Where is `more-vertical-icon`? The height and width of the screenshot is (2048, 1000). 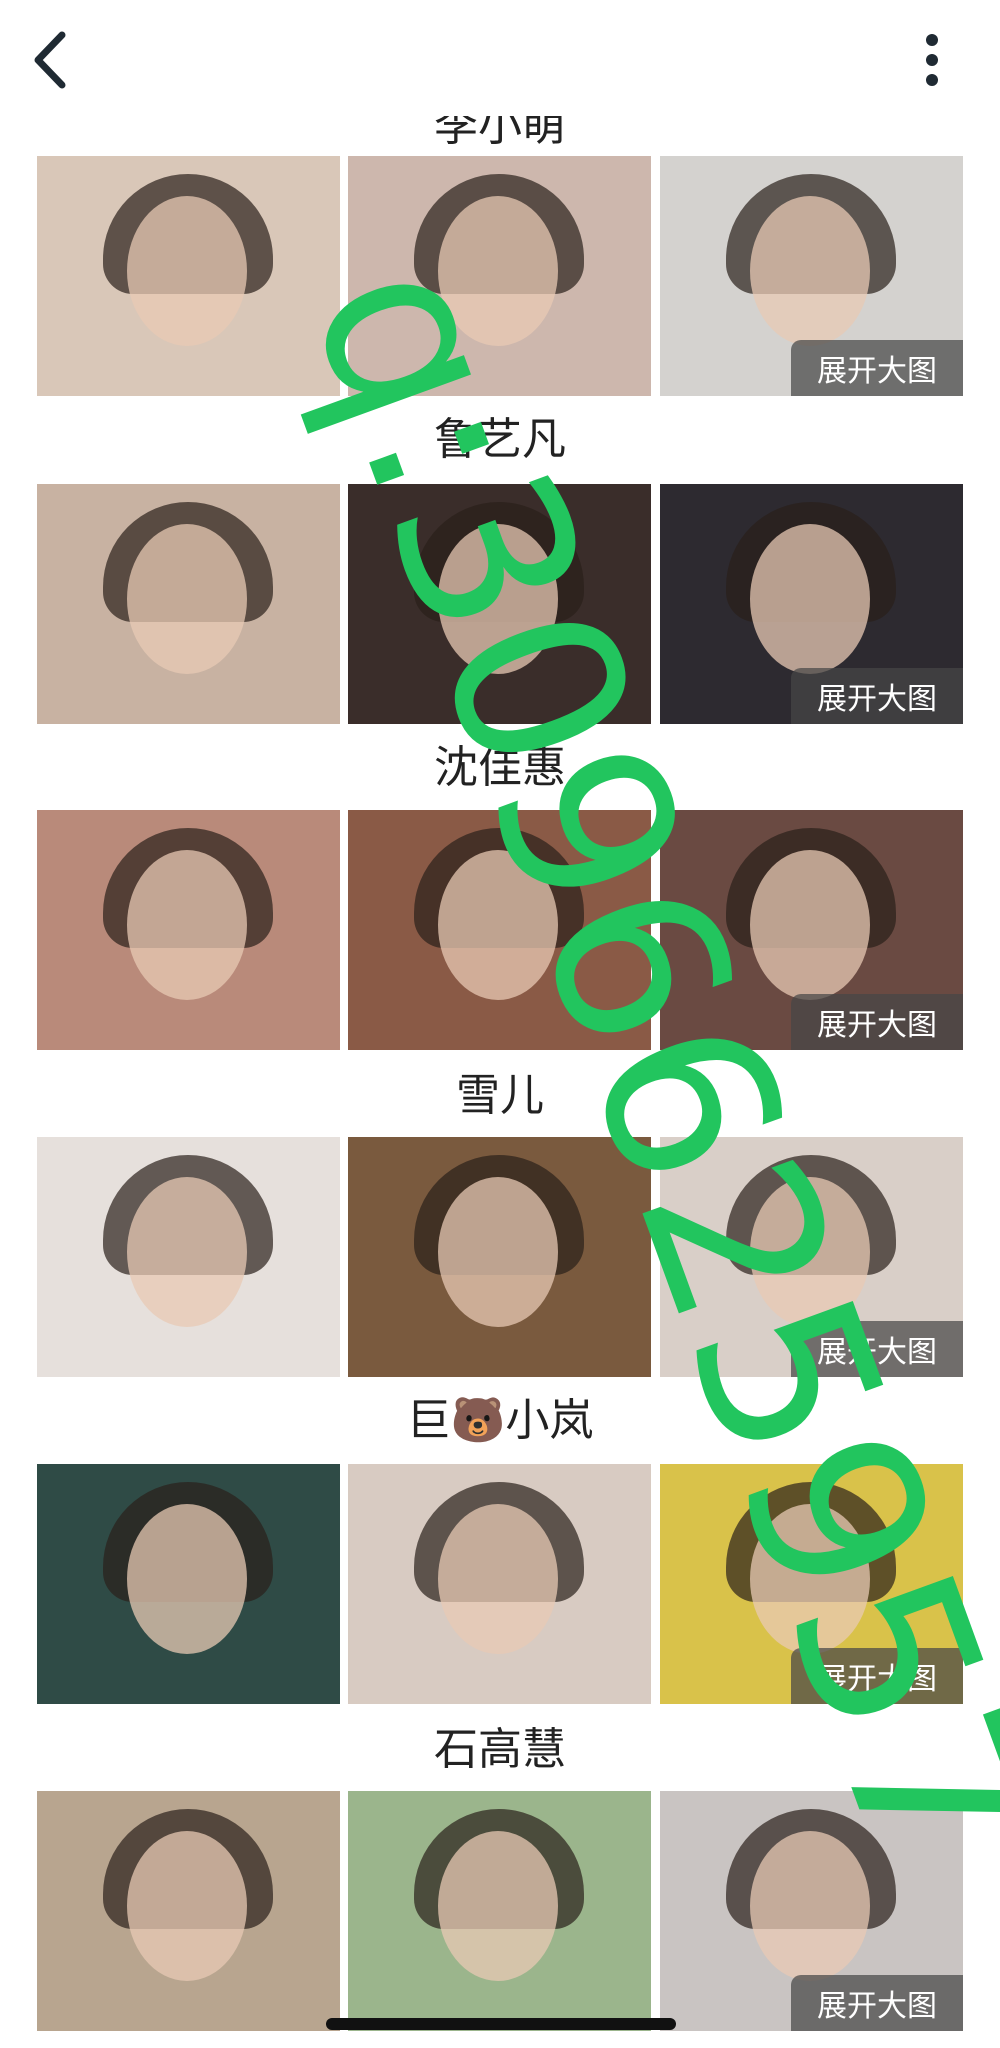
more-vertical-icon is located at coordinates (932, 60).